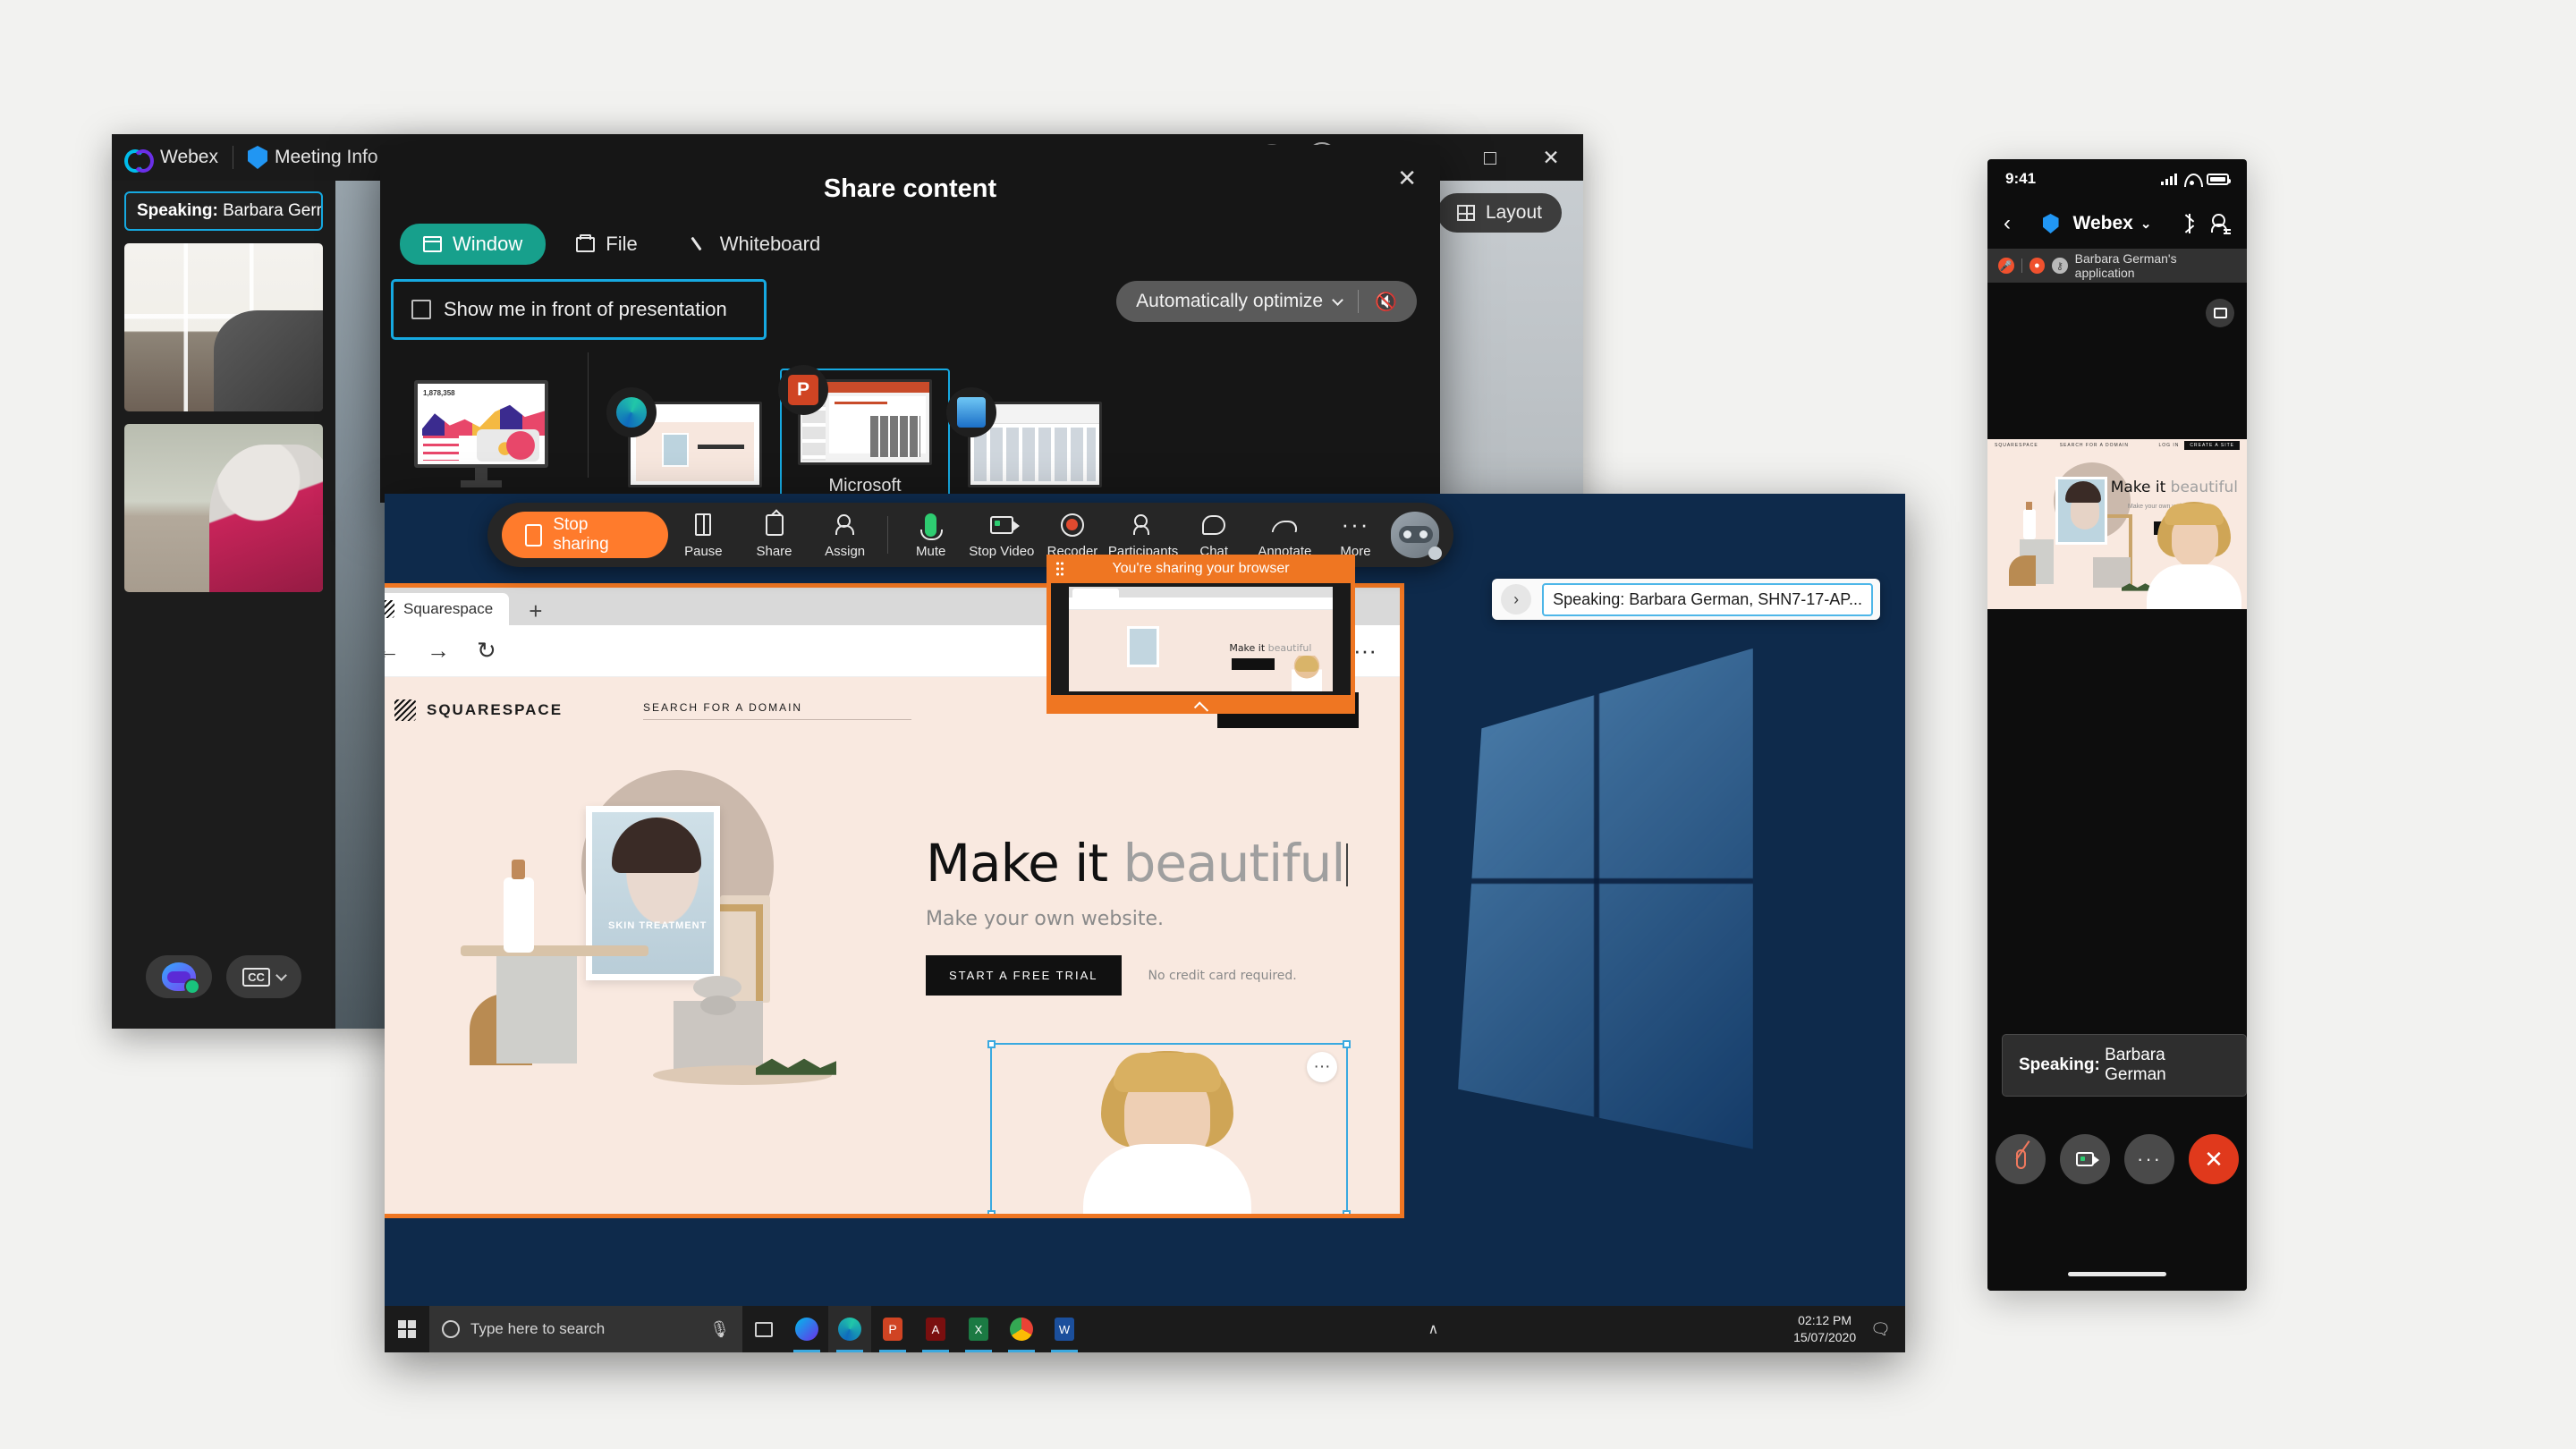 This screenshot has height=1449, width=2576. What do you see at coordinates (1021, 1329) in the screenshot?
I see `taskbar-chrome` at bounding box center [1021, 1329].